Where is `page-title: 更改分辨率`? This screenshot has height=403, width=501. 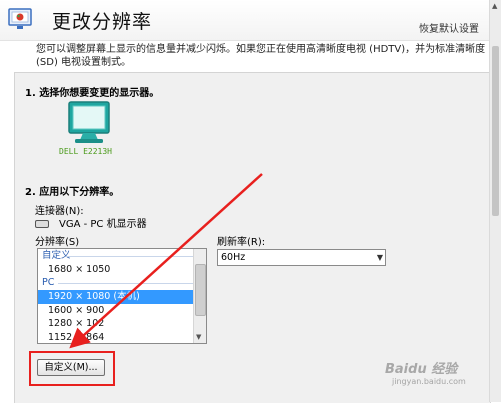
page-title: 更改分辨率 is located at coordinates (102, 22).